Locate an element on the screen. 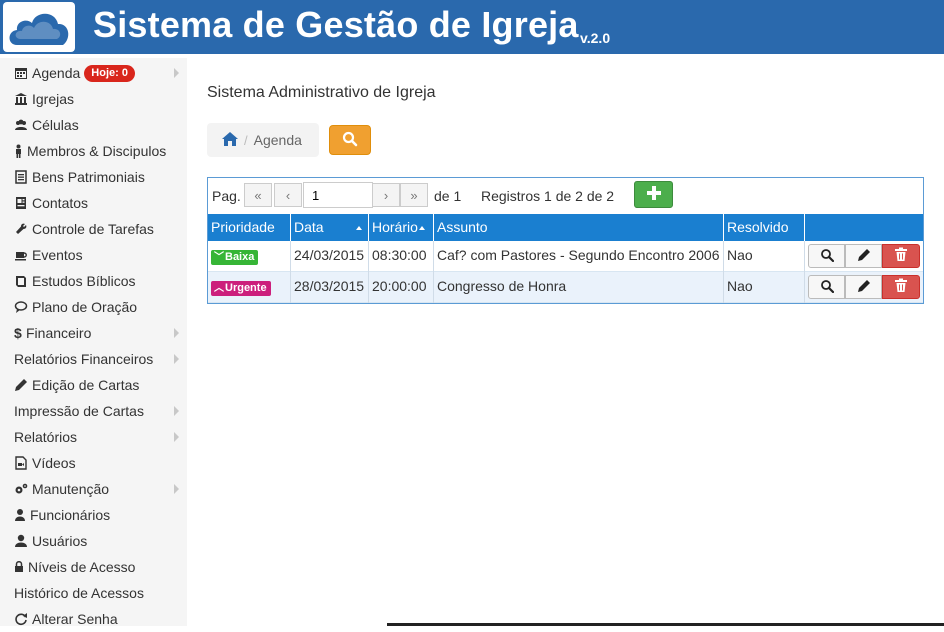  video-file-icon is located at coordinates (21, 463).